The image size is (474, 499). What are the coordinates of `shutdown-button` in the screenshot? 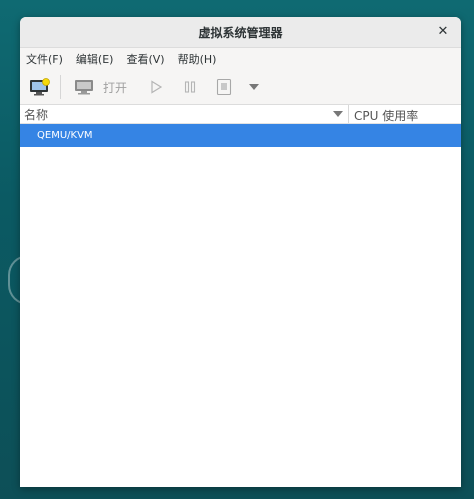 It's located at (224, 87).